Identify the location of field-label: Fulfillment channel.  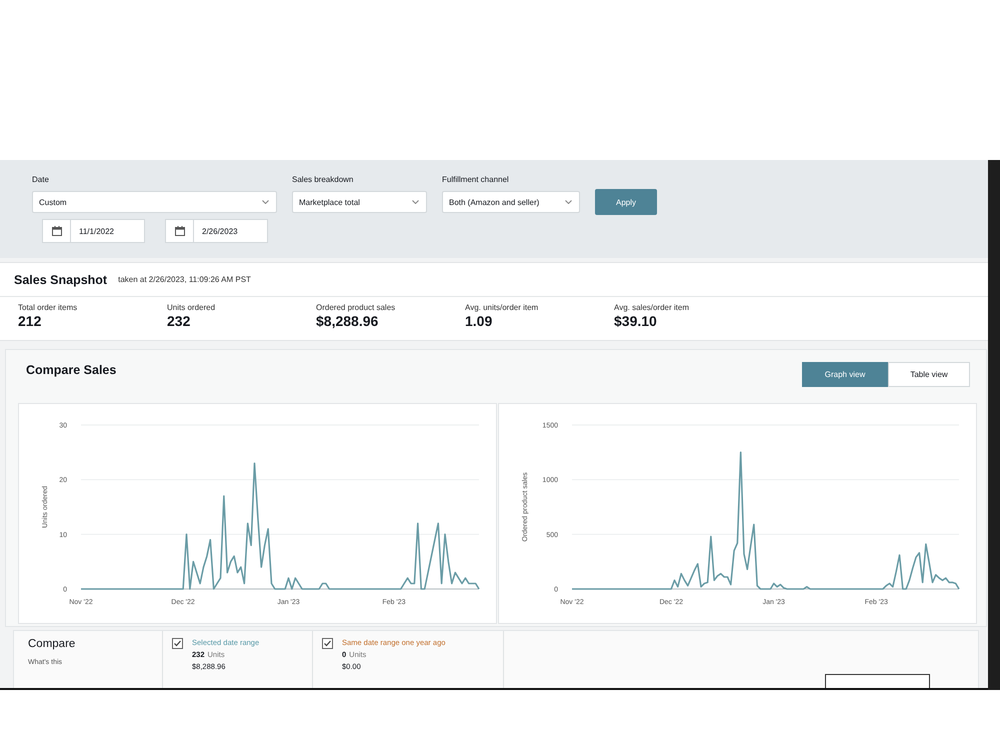
(475, 180).